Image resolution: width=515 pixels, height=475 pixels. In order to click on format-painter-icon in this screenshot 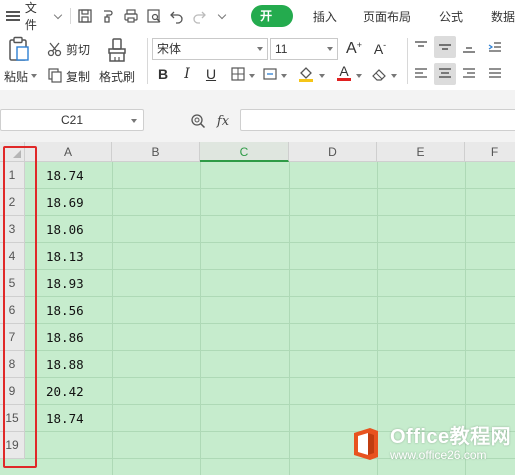, I will do `click(108, 16)`.